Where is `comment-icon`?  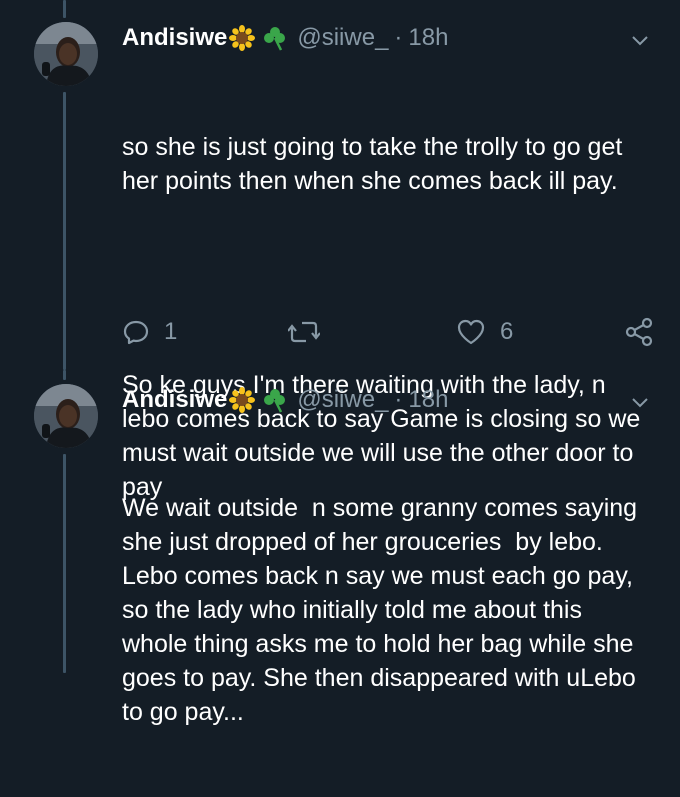
comment-icon is located at coordinates (136, 332).